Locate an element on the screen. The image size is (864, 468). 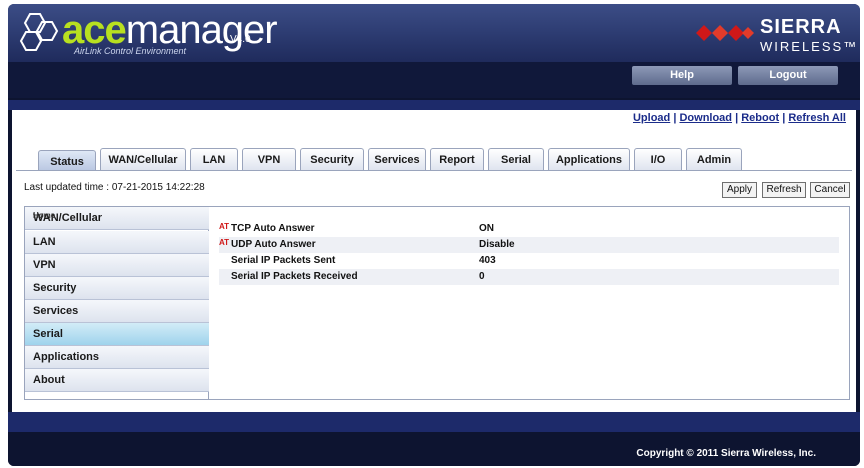
help-button: Help is located at coordinates (682, 75).